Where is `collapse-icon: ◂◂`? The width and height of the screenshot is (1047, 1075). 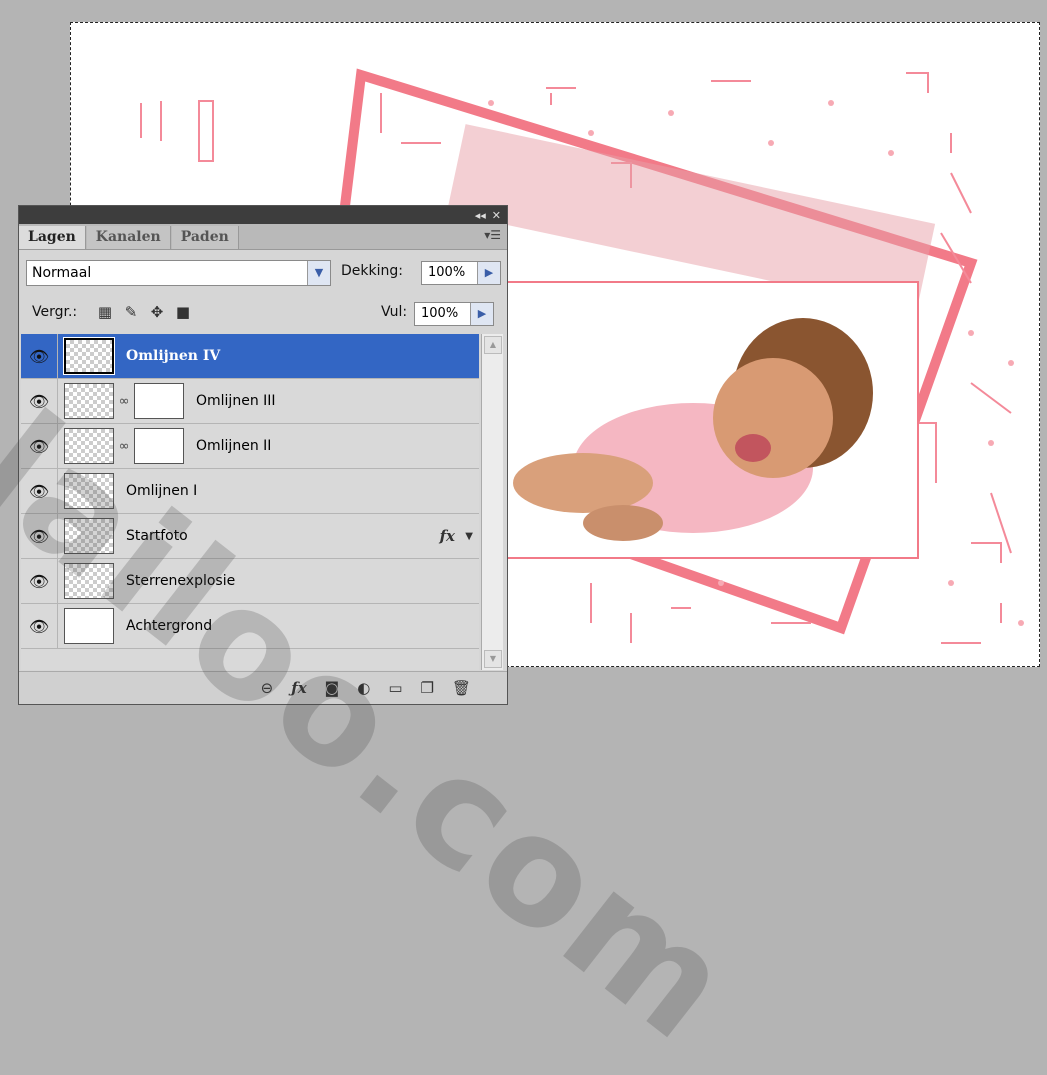
collapse-icon: ◂◂ is located at coordinates (480, 215).